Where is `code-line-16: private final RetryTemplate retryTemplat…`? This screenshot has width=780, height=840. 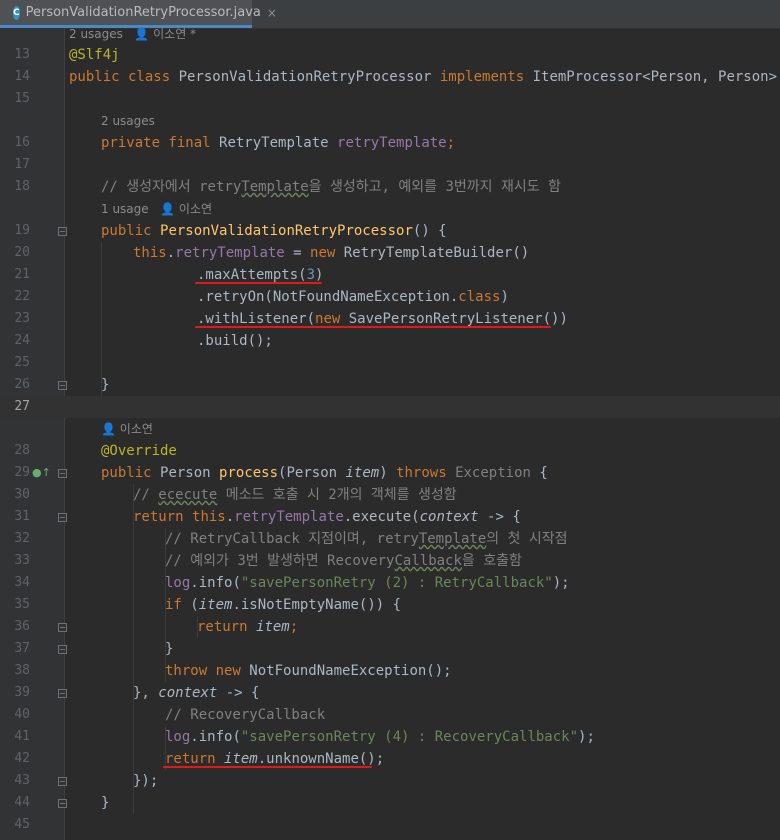 code-line-16: private final RetryTemplate retryTemplat… is located at coordinates (278, 143).